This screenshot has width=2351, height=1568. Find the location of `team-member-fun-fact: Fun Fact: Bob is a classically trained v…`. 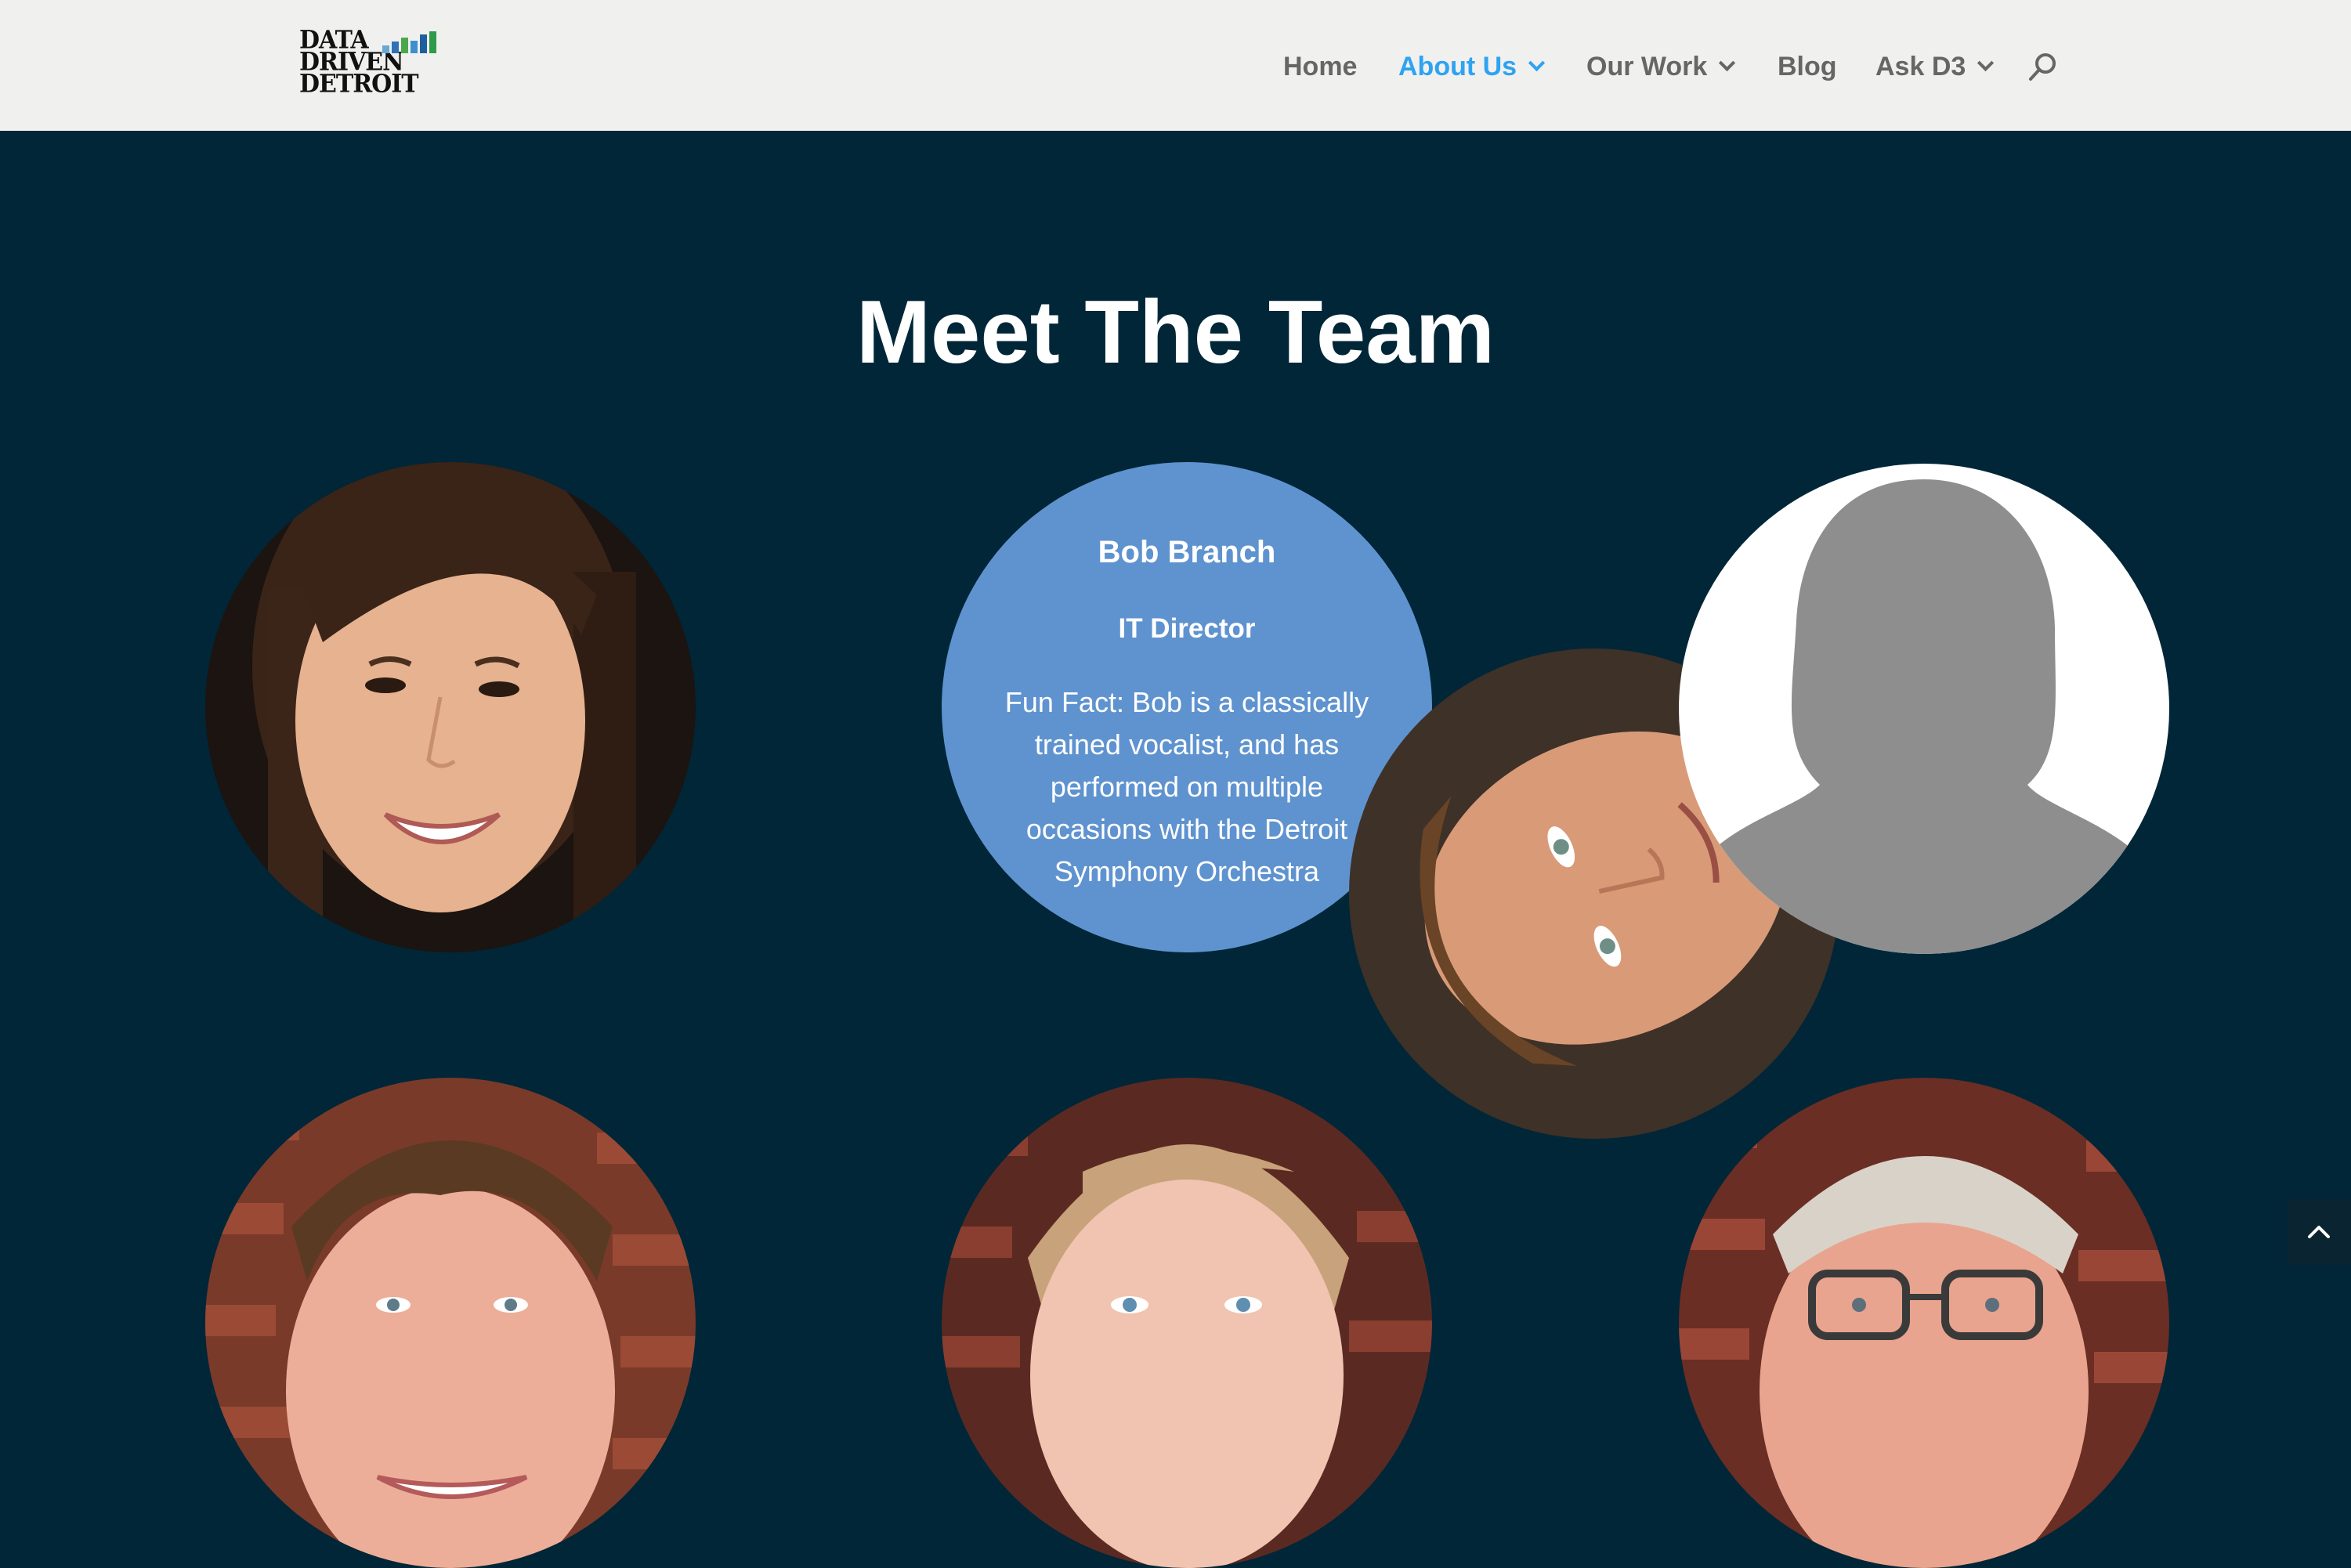

team-member-fun-fact: Fun Fact: Bob is a classically trained v… is located at coordinates (1187, 786).